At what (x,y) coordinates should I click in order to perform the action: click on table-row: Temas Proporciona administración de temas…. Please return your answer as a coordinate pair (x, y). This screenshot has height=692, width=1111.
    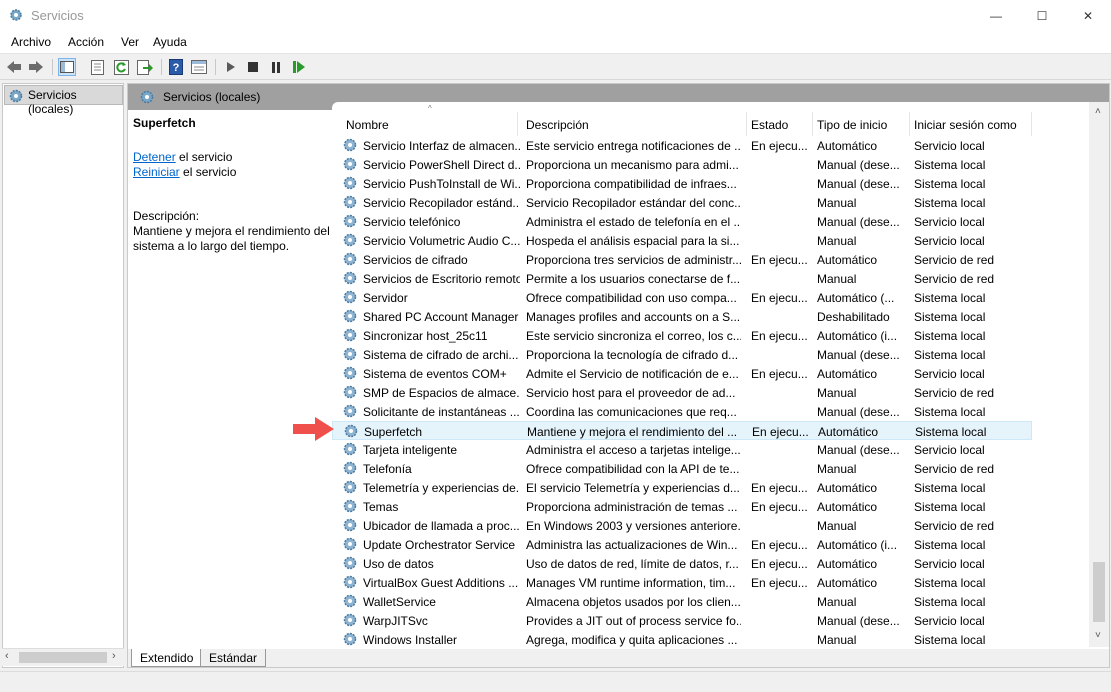
    Looking at the image, I should click on (682, 506).